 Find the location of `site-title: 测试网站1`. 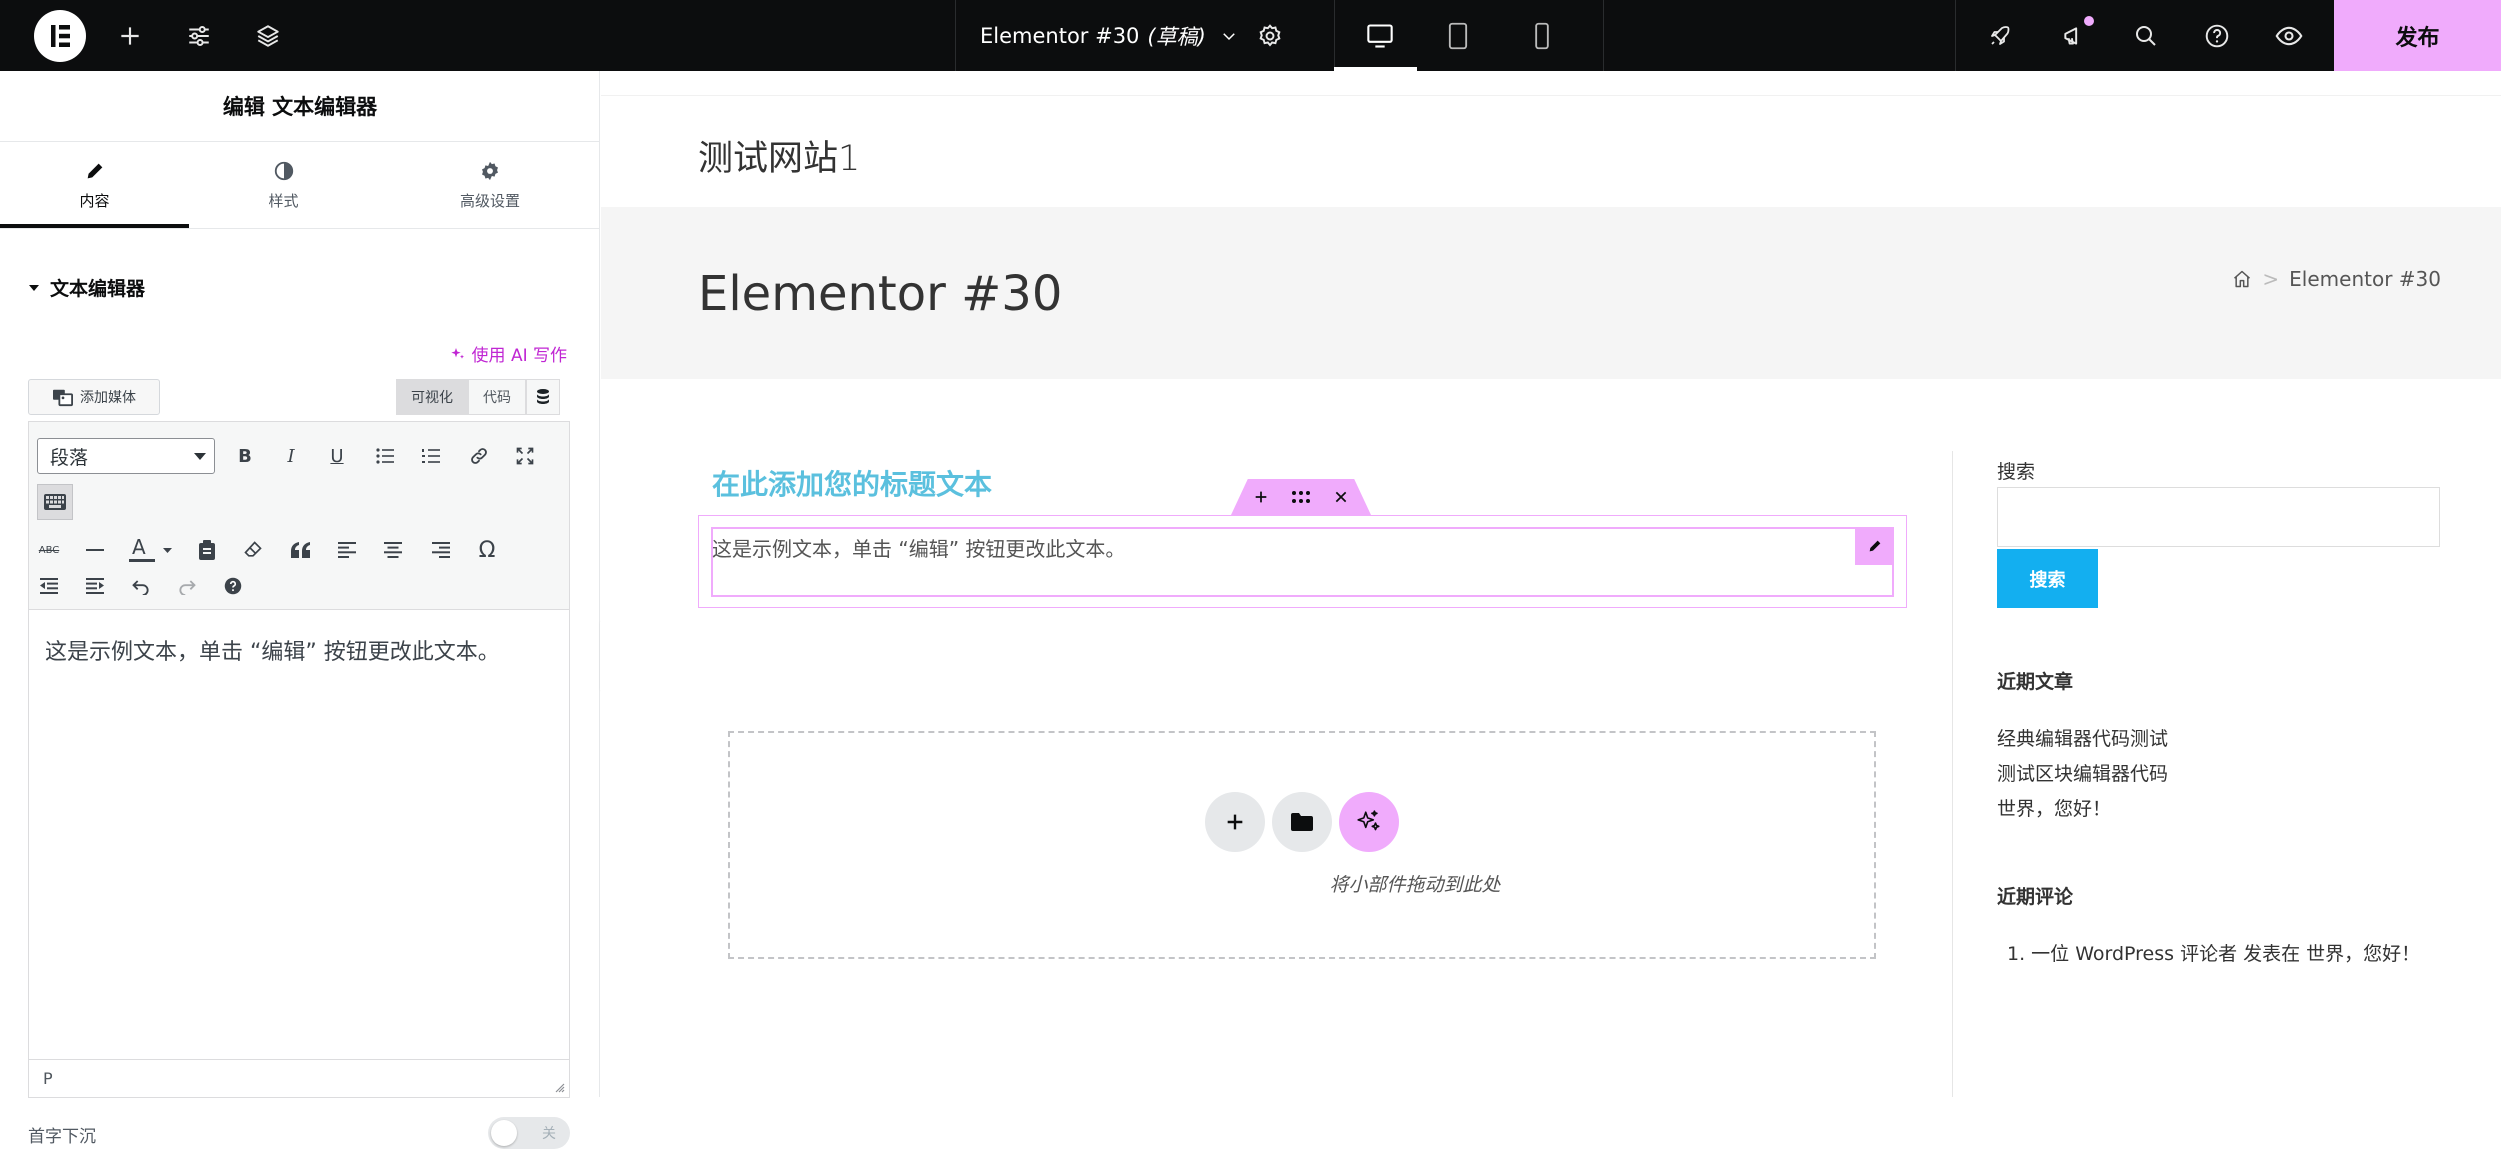

site-title: 测试网站1 is located at coordinates (779, 155).